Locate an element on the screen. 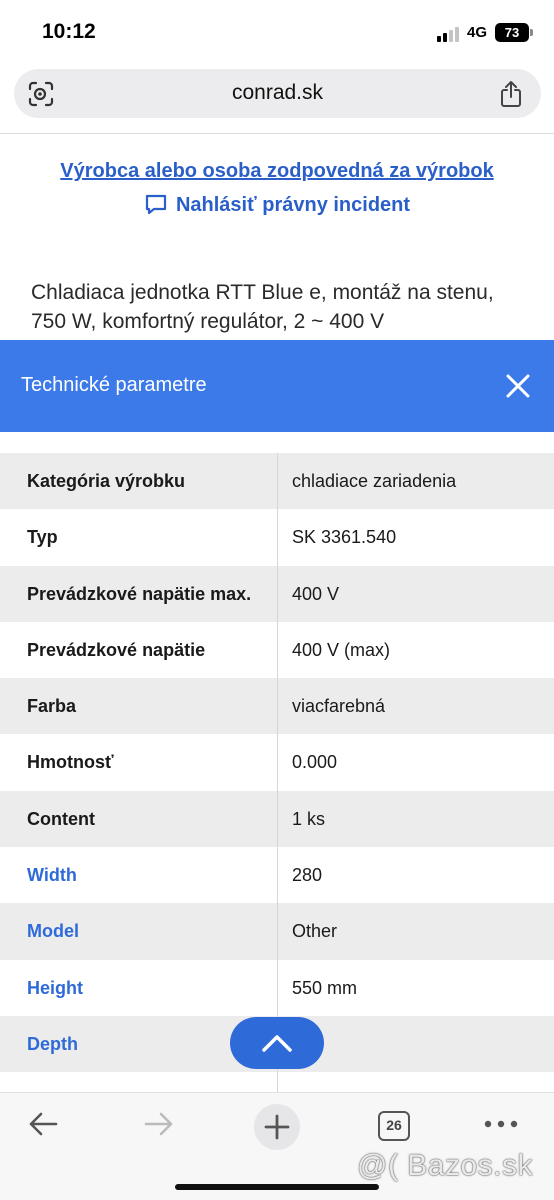  param-name: Prevádzkové napätie is located at coordinates (116, 649).